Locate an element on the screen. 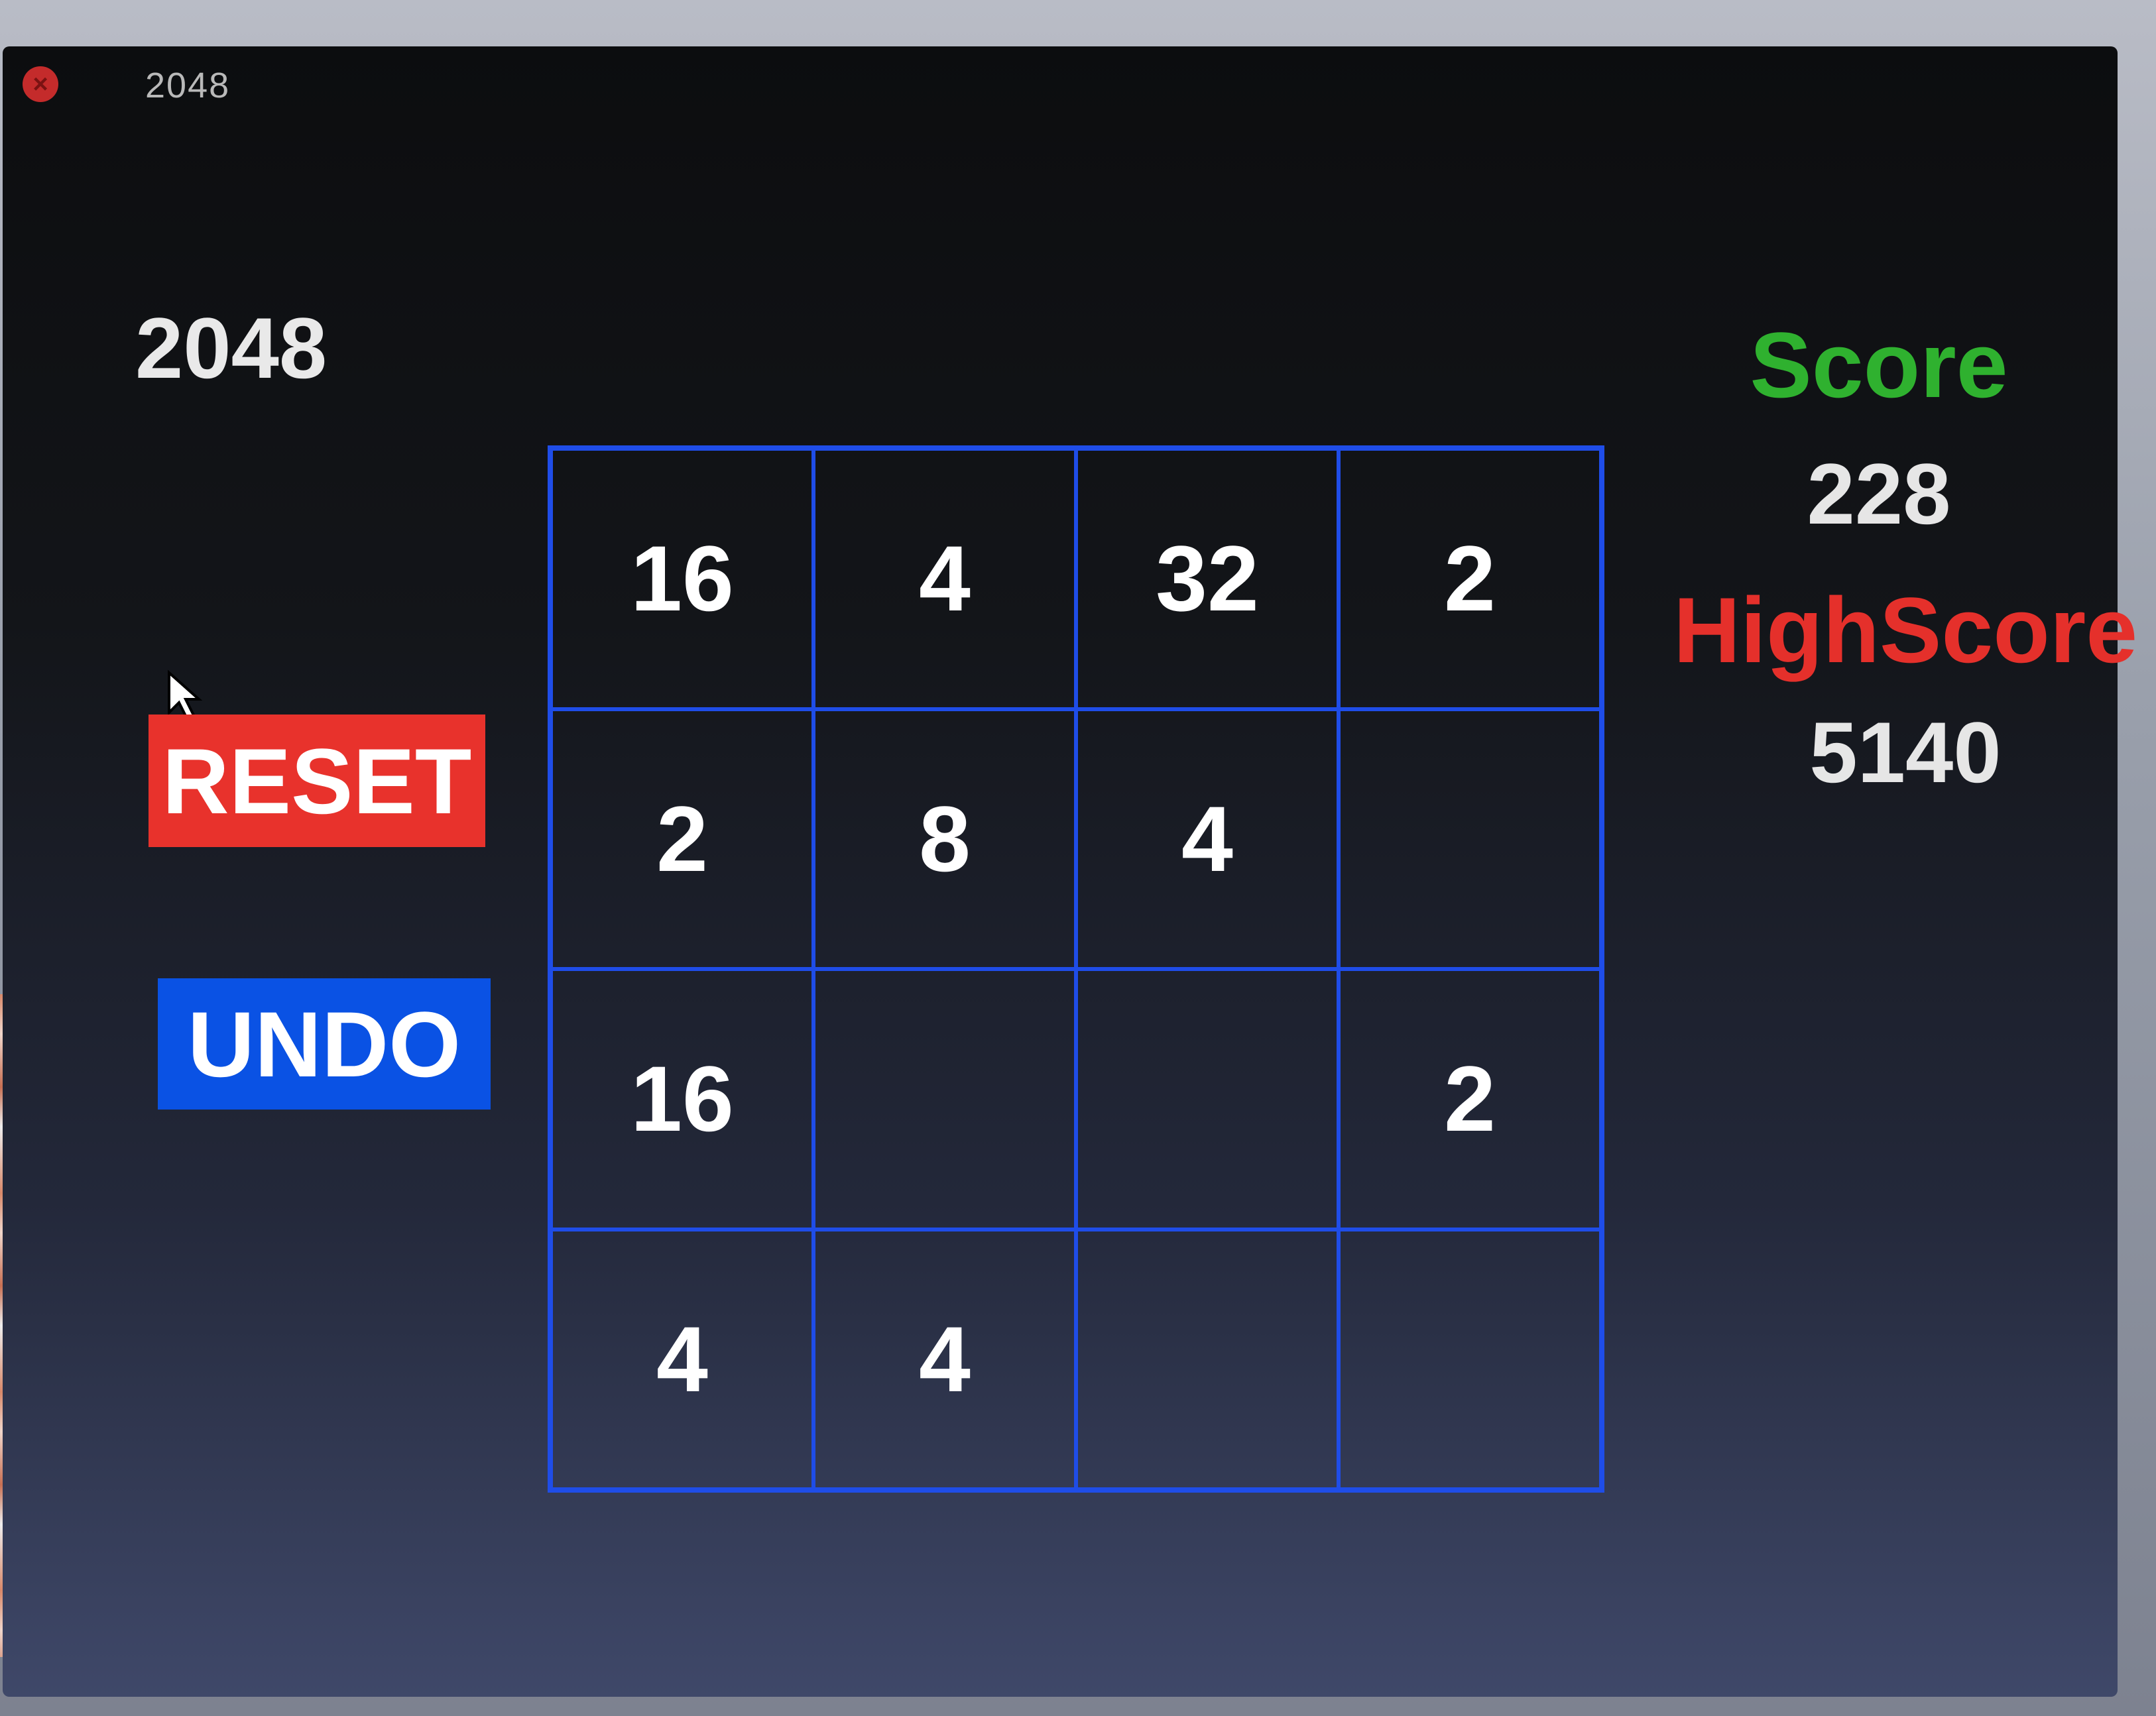 This screenshot has width=2156, height=1716. tile-r2-c1: 2 is located at coordinates (682, 839).